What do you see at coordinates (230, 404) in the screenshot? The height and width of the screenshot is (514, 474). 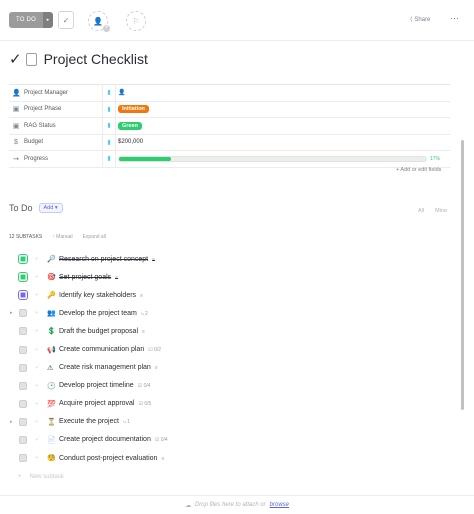 I see `list-item: ⑂ 💯 Acquire project approval ☑ 0/5` at bounding box center [230, 404].